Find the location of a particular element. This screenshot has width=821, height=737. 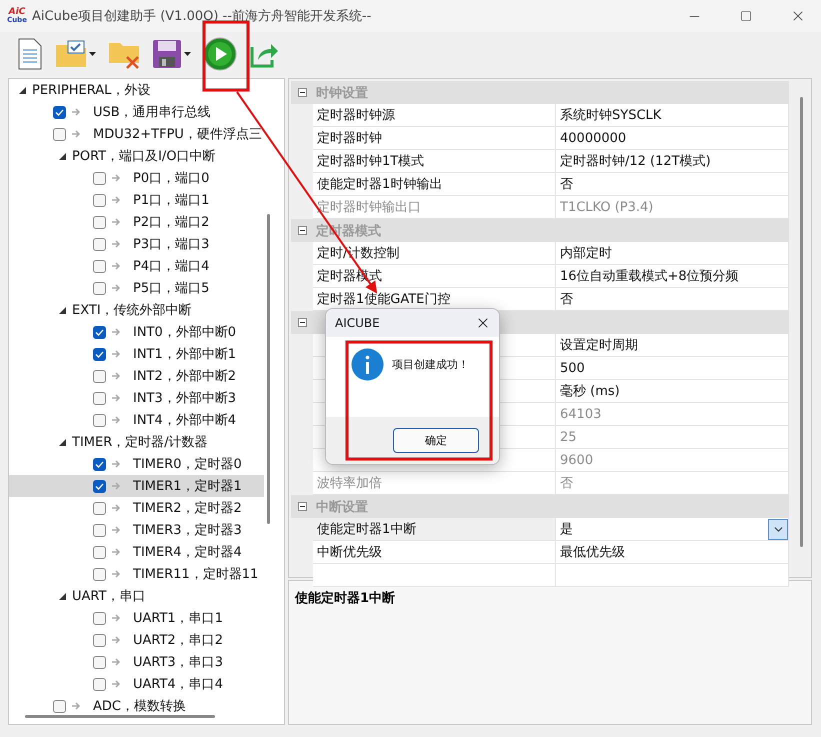

tree-item: USB，通用串行总线 is located at coordinates (152, 112).